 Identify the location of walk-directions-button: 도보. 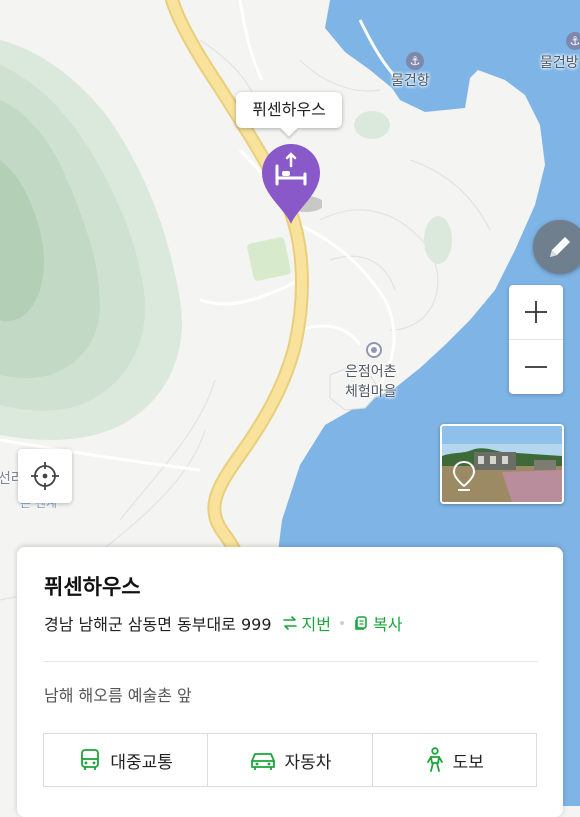
(453, 760).